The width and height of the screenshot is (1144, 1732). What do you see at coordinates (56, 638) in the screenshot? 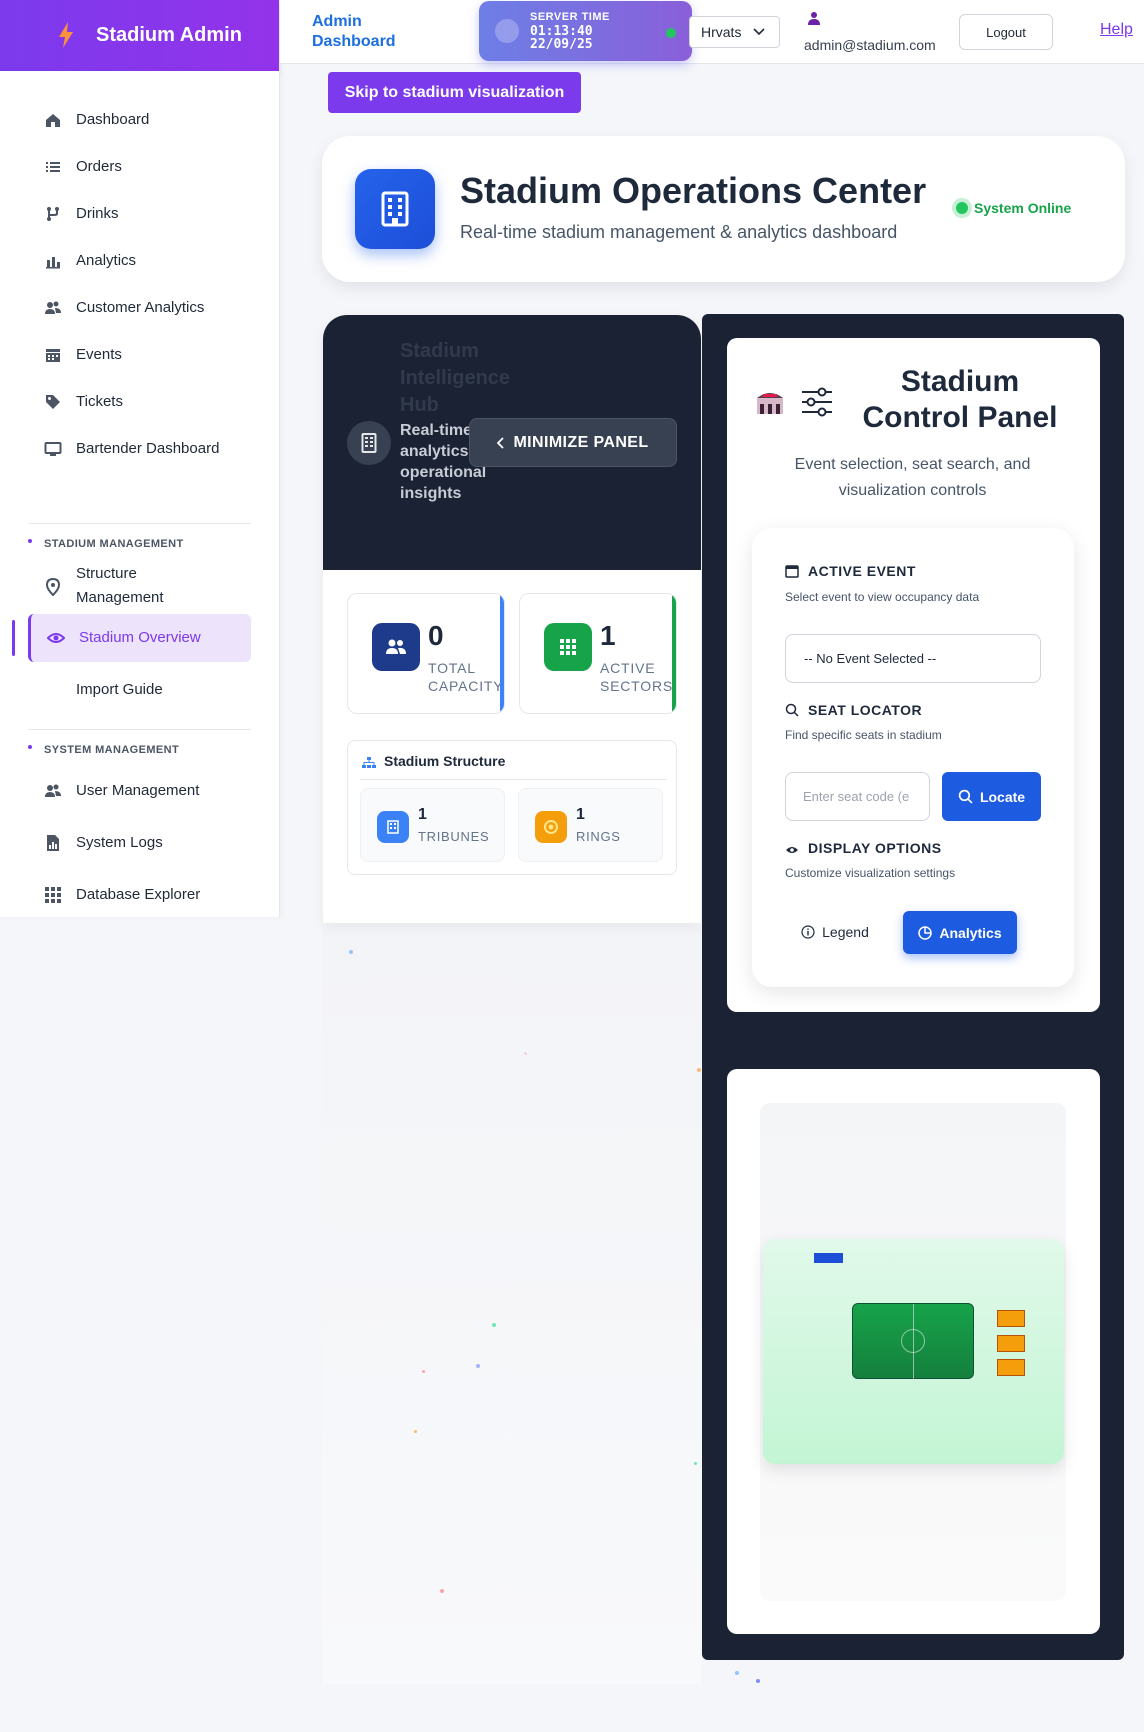
I see `eye-icon` at bounding box center [56, 638].